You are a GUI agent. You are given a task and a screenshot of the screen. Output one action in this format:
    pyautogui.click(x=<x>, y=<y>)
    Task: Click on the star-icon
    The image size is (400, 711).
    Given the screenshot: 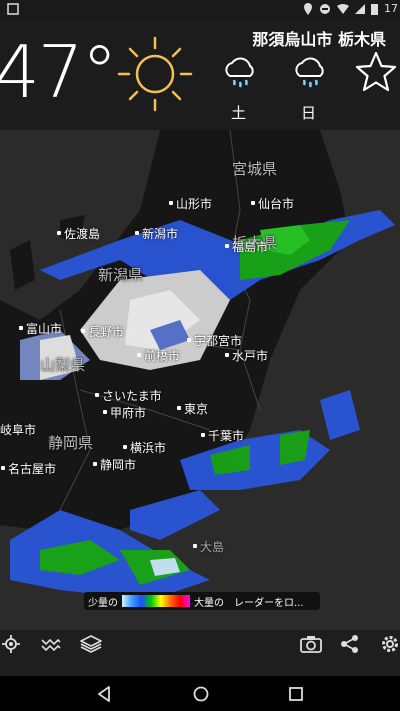 What is the action you would take?
    pyautogui.click(x=376, y=72)
    